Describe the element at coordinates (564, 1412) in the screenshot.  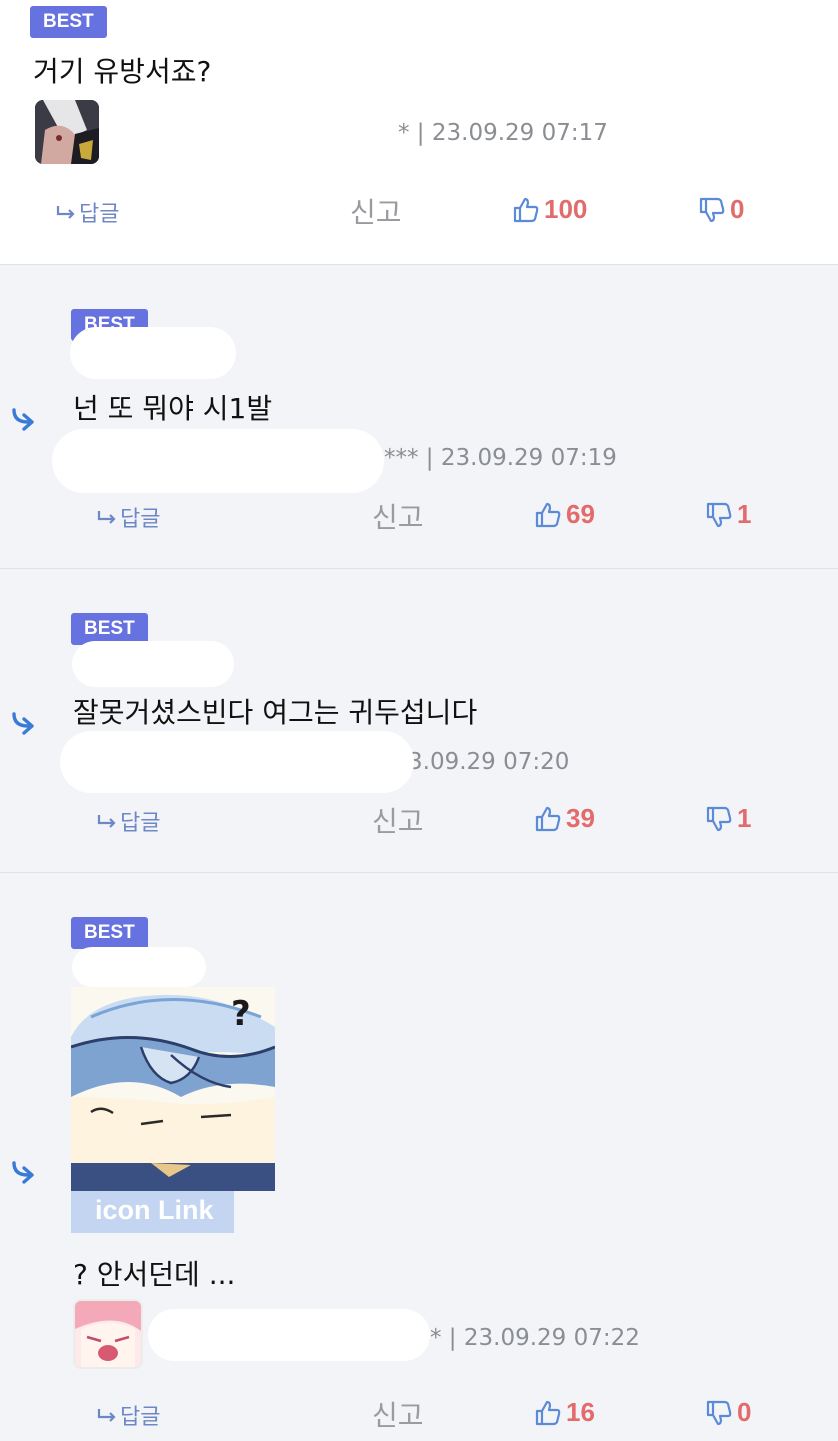
I see `like-button: 16` at that location.